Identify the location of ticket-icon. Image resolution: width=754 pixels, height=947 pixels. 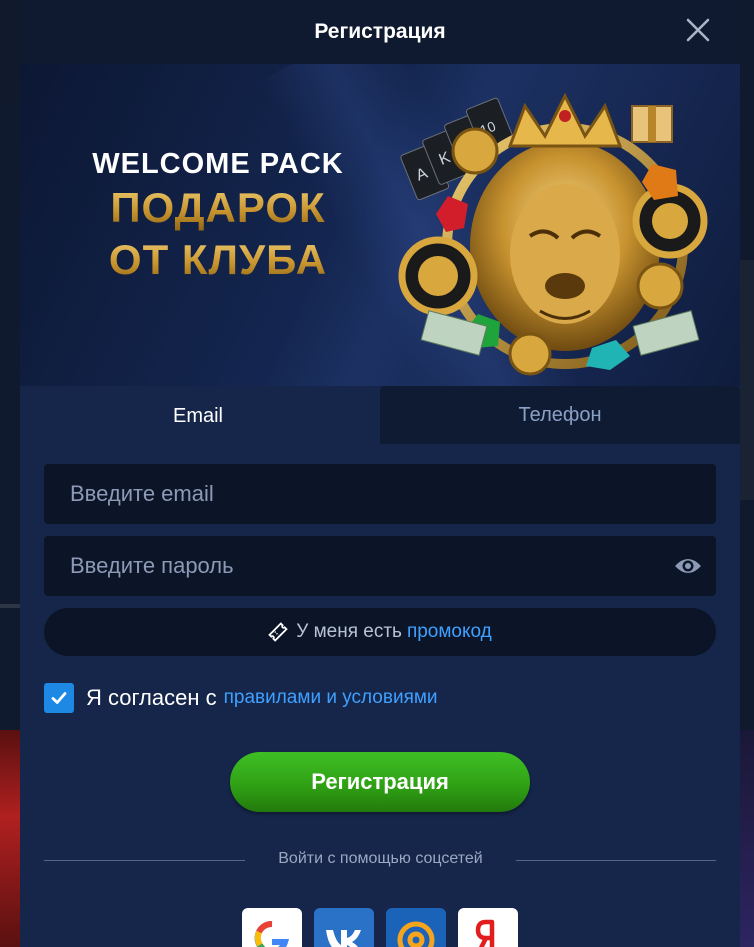
(278, 632).